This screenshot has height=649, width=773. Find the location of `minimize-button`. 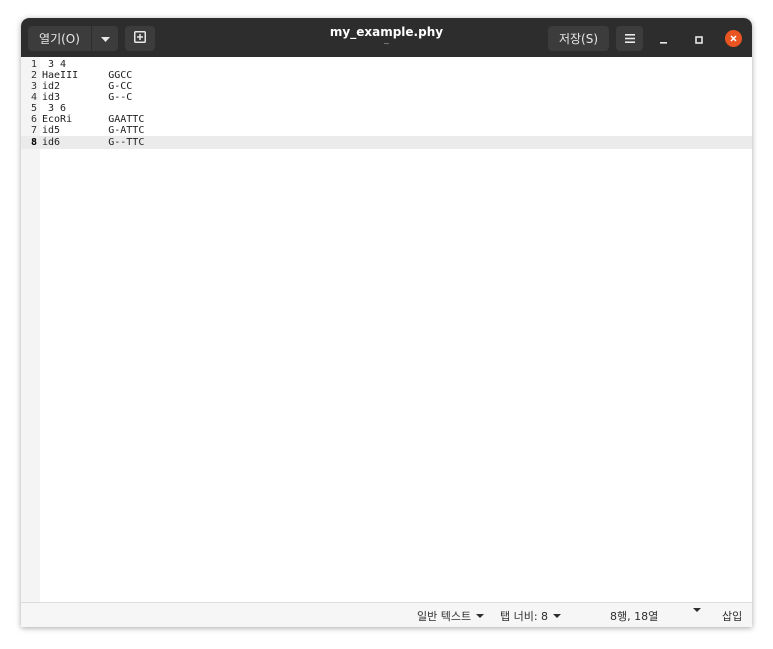

minimize-button is located at coordinates (664, 38).